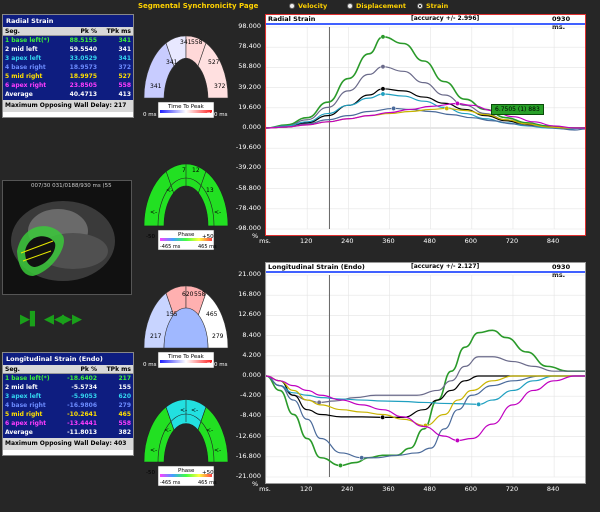 The height and width of the screenshot is (512, 600). Describe the element at coordinates (470, 241) in the screenshot. I see `x-tick-label: 600` at that location.